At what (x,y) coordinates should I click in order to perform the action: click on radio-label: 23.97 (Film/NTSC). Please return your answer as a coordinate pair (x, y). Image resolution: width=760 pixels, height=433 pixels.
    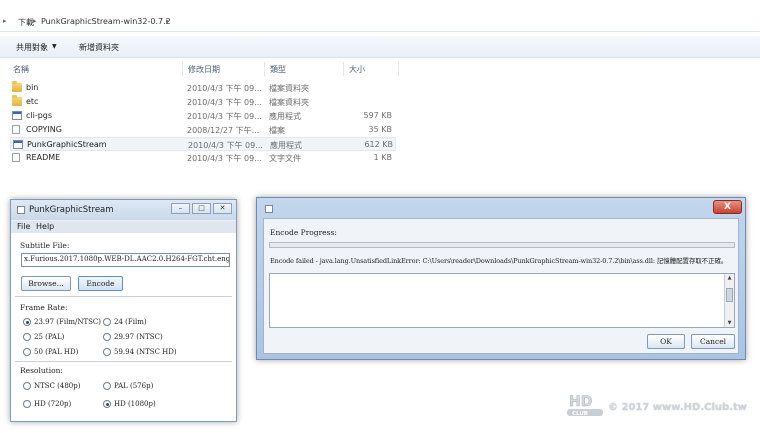
    Looking at the image, I should click on (68, 322).